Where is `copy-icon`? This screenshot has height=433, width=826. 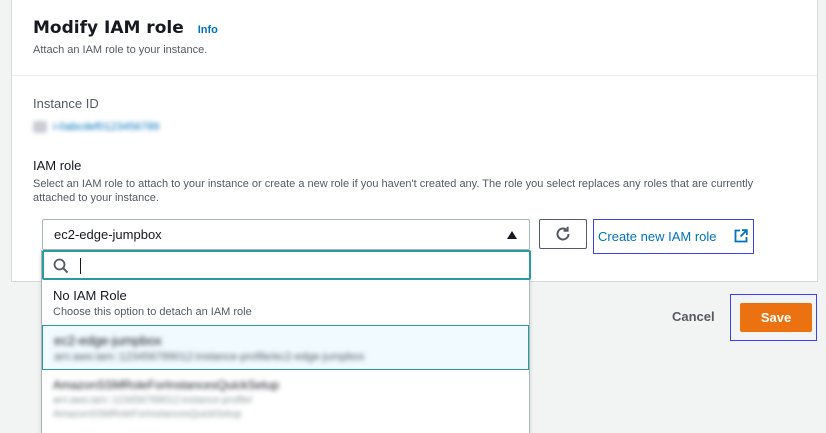 copy-icon is located at coordinates (40, 127).